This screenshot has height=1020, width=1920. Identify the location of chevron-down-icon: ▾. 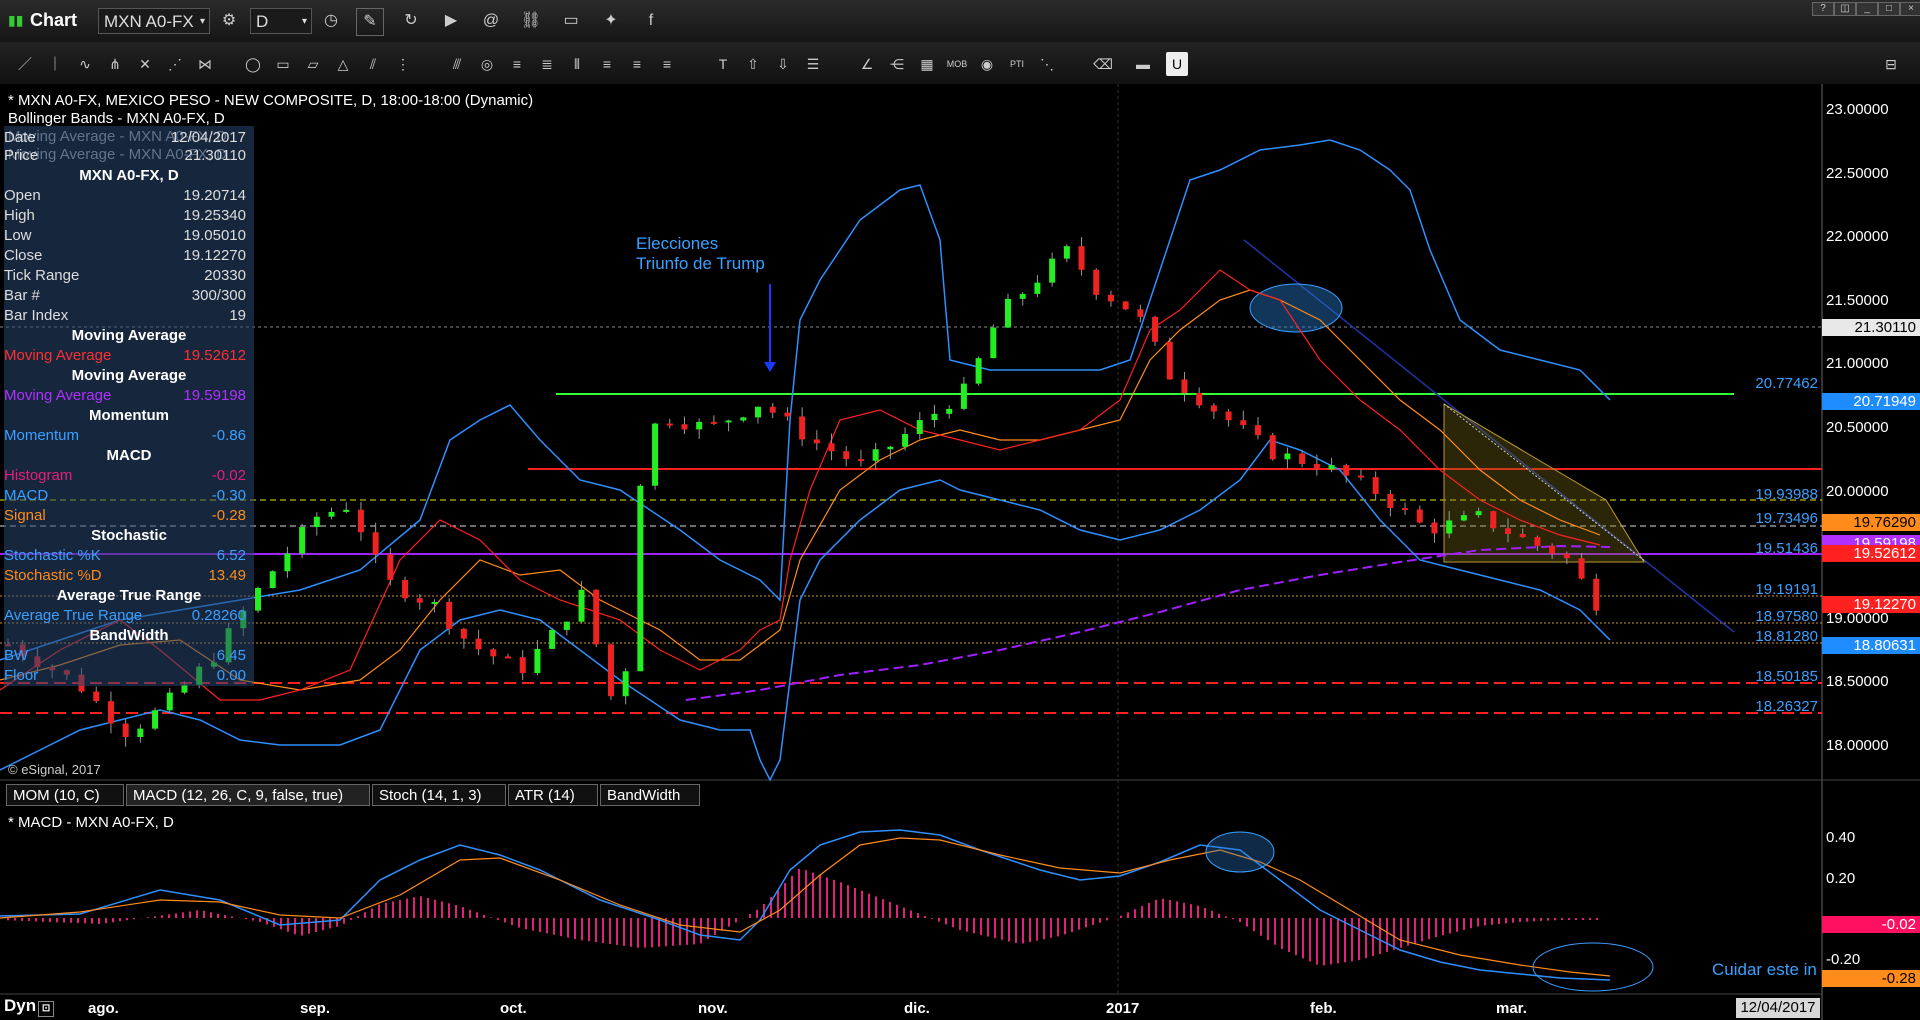
(202, 21).